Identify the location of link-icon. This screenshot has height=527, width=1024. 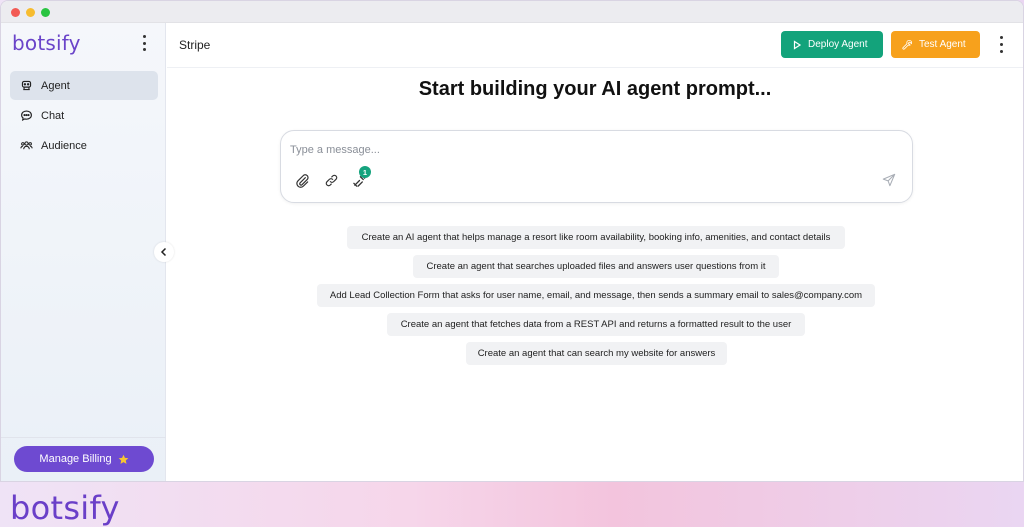
(331, 180).